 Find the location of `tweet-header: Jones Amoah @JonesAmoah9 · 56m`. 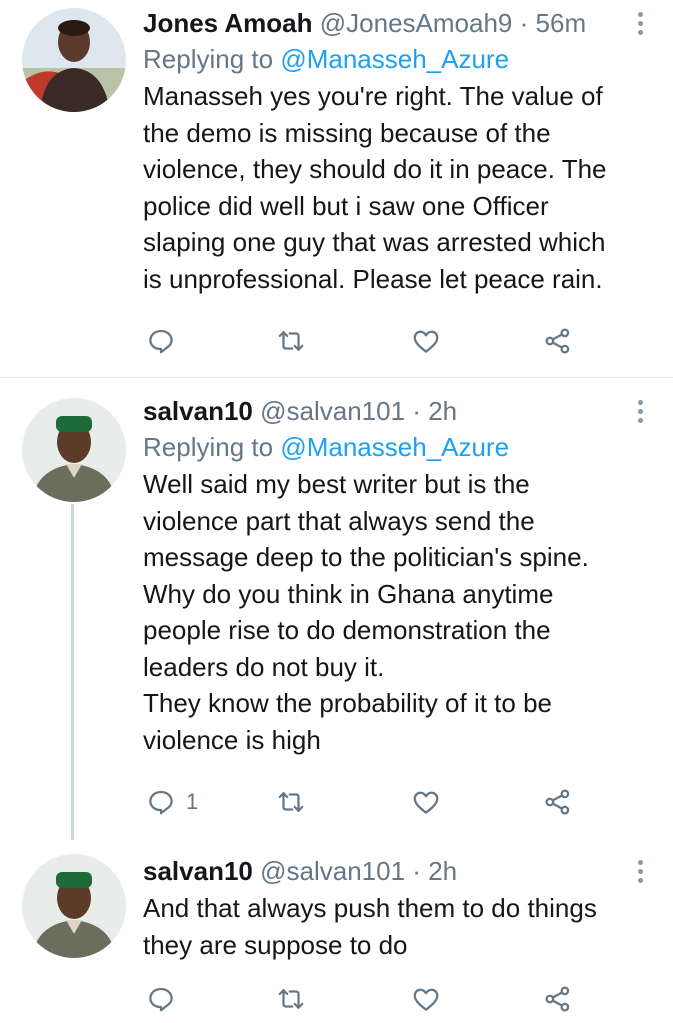

tweet-header: Jones Amoah @JonesAmoah9 · 56m is located at coordinates (388, 23).